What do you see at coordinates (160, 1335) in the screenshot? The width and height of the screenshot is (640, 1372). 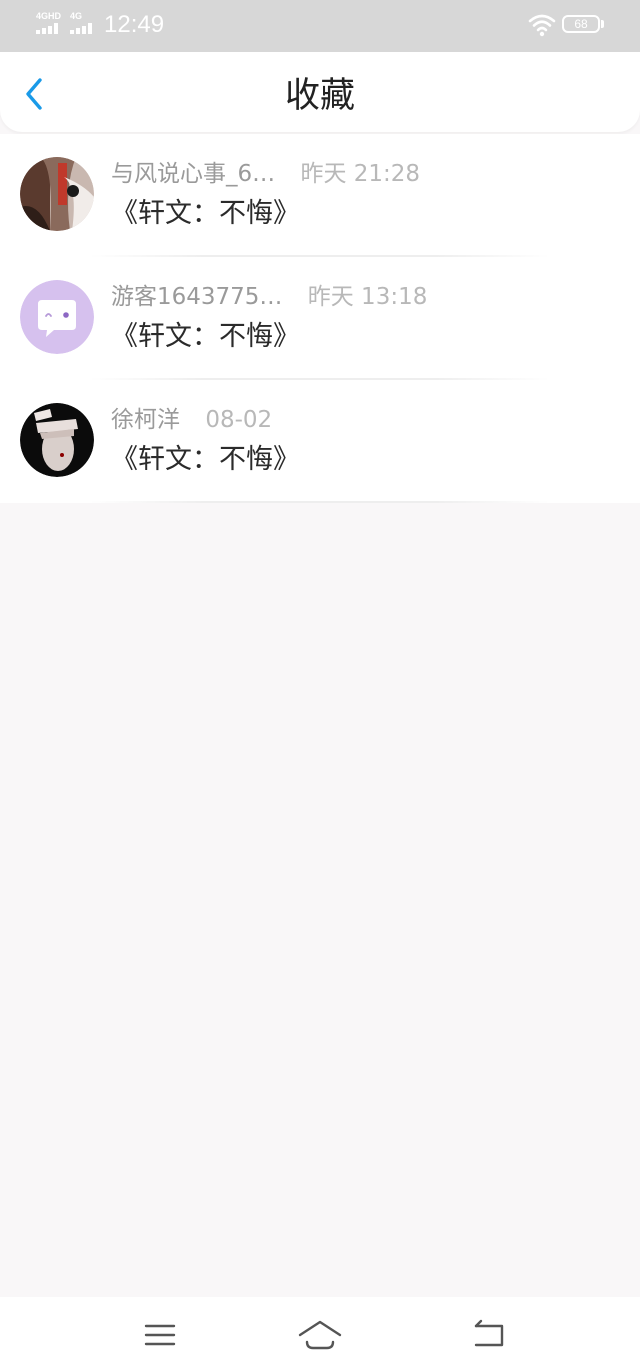 I see `menu-icon` at bounding box center [160, 1335].